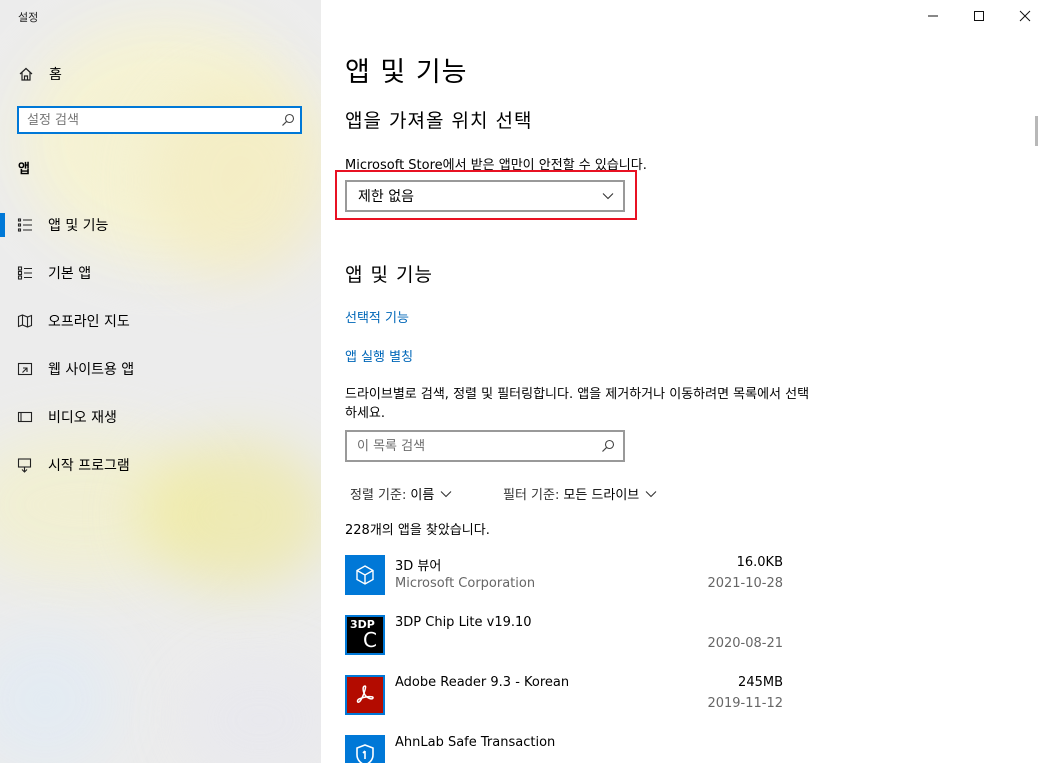 The height and width of the screenshot is (763, 1048). What do you see at coordinates (745, 643) in the screenshot?
I see `app-date: 2020-08-21` at bounding box center [745, 643].